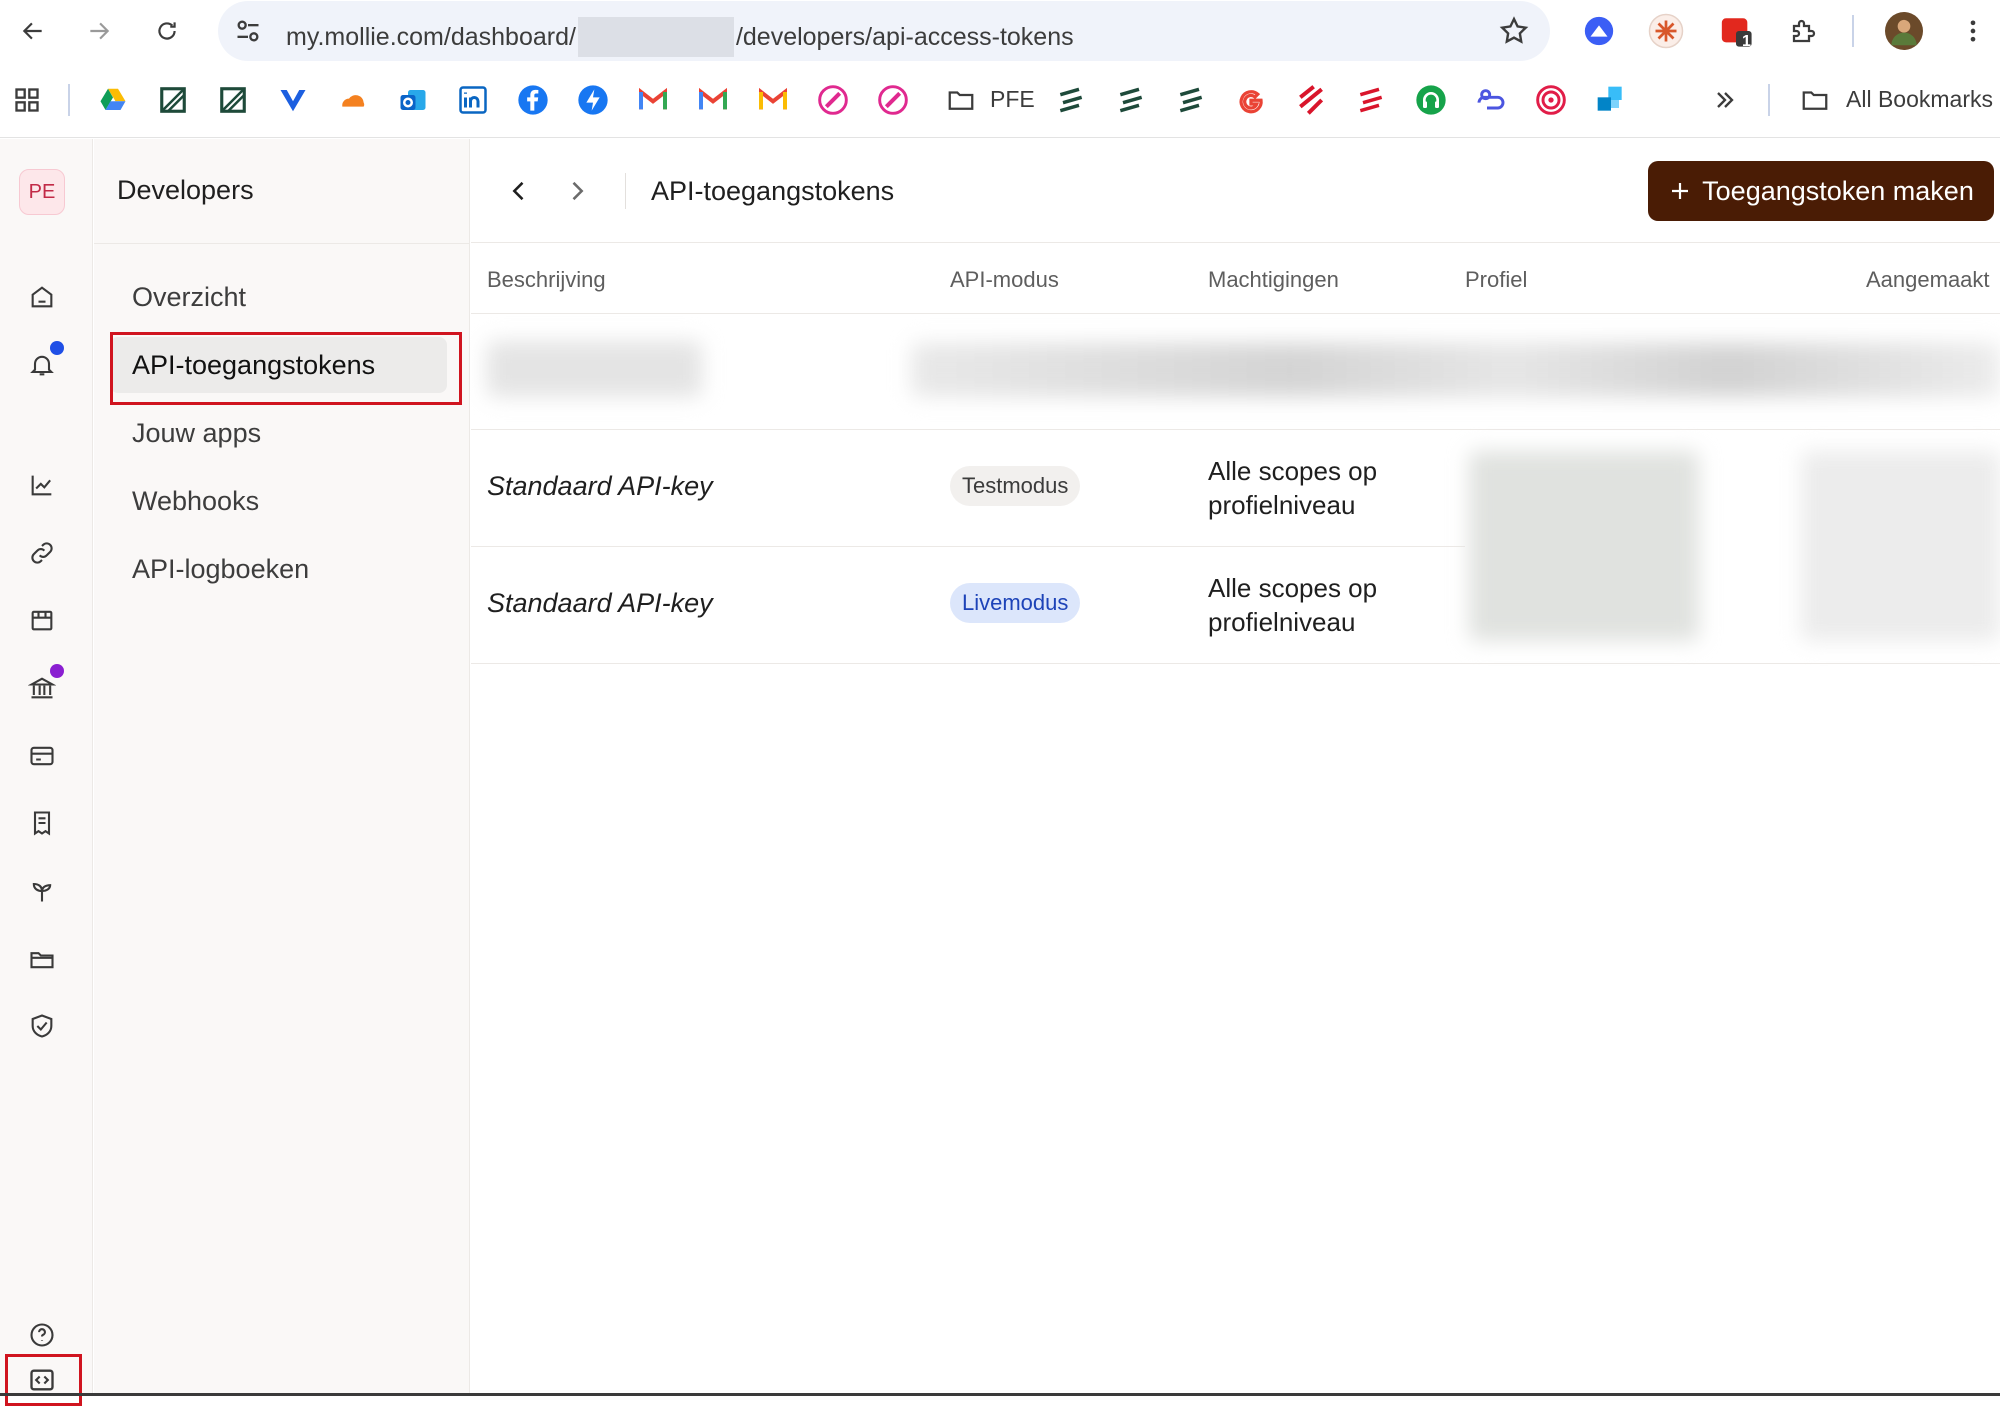 The height and width of the screenshot is (1406, 2000). I want to click on link-icon, so click(42, 553).